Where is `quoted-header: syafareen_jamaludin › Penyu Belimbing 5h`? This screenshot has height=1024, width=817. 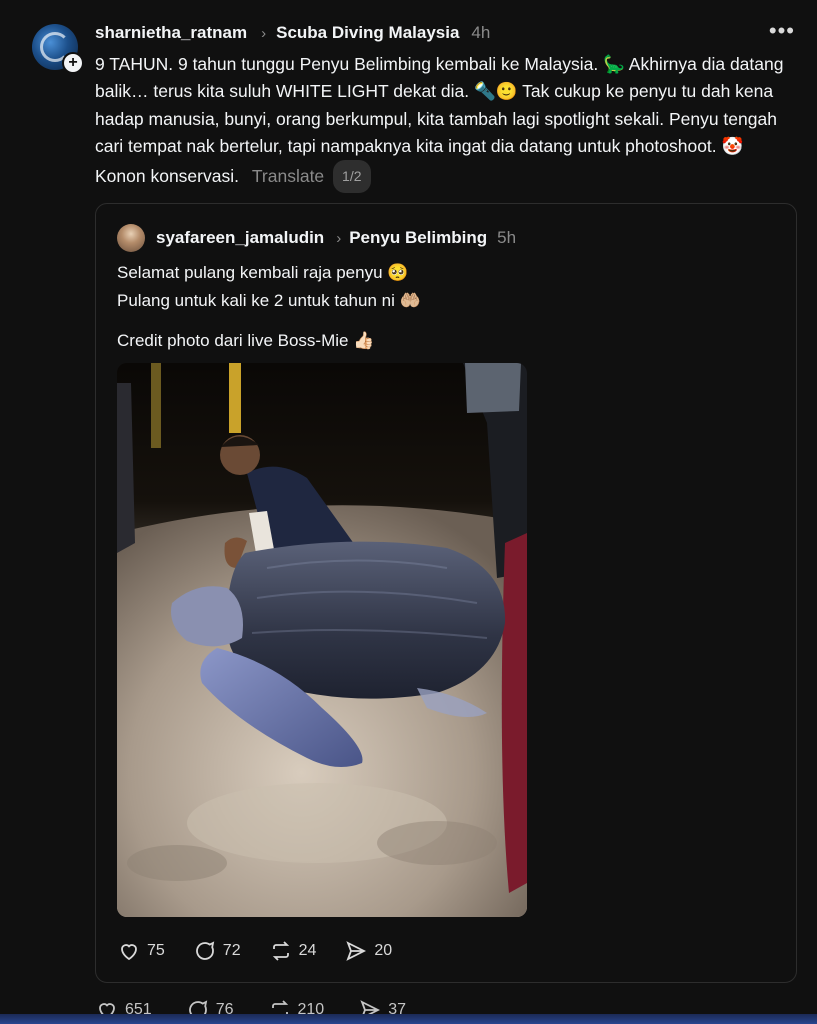 quoted-header: syafareen_jamaludin › Penyu Belimbing 5h is located at coordinates (336, 238).